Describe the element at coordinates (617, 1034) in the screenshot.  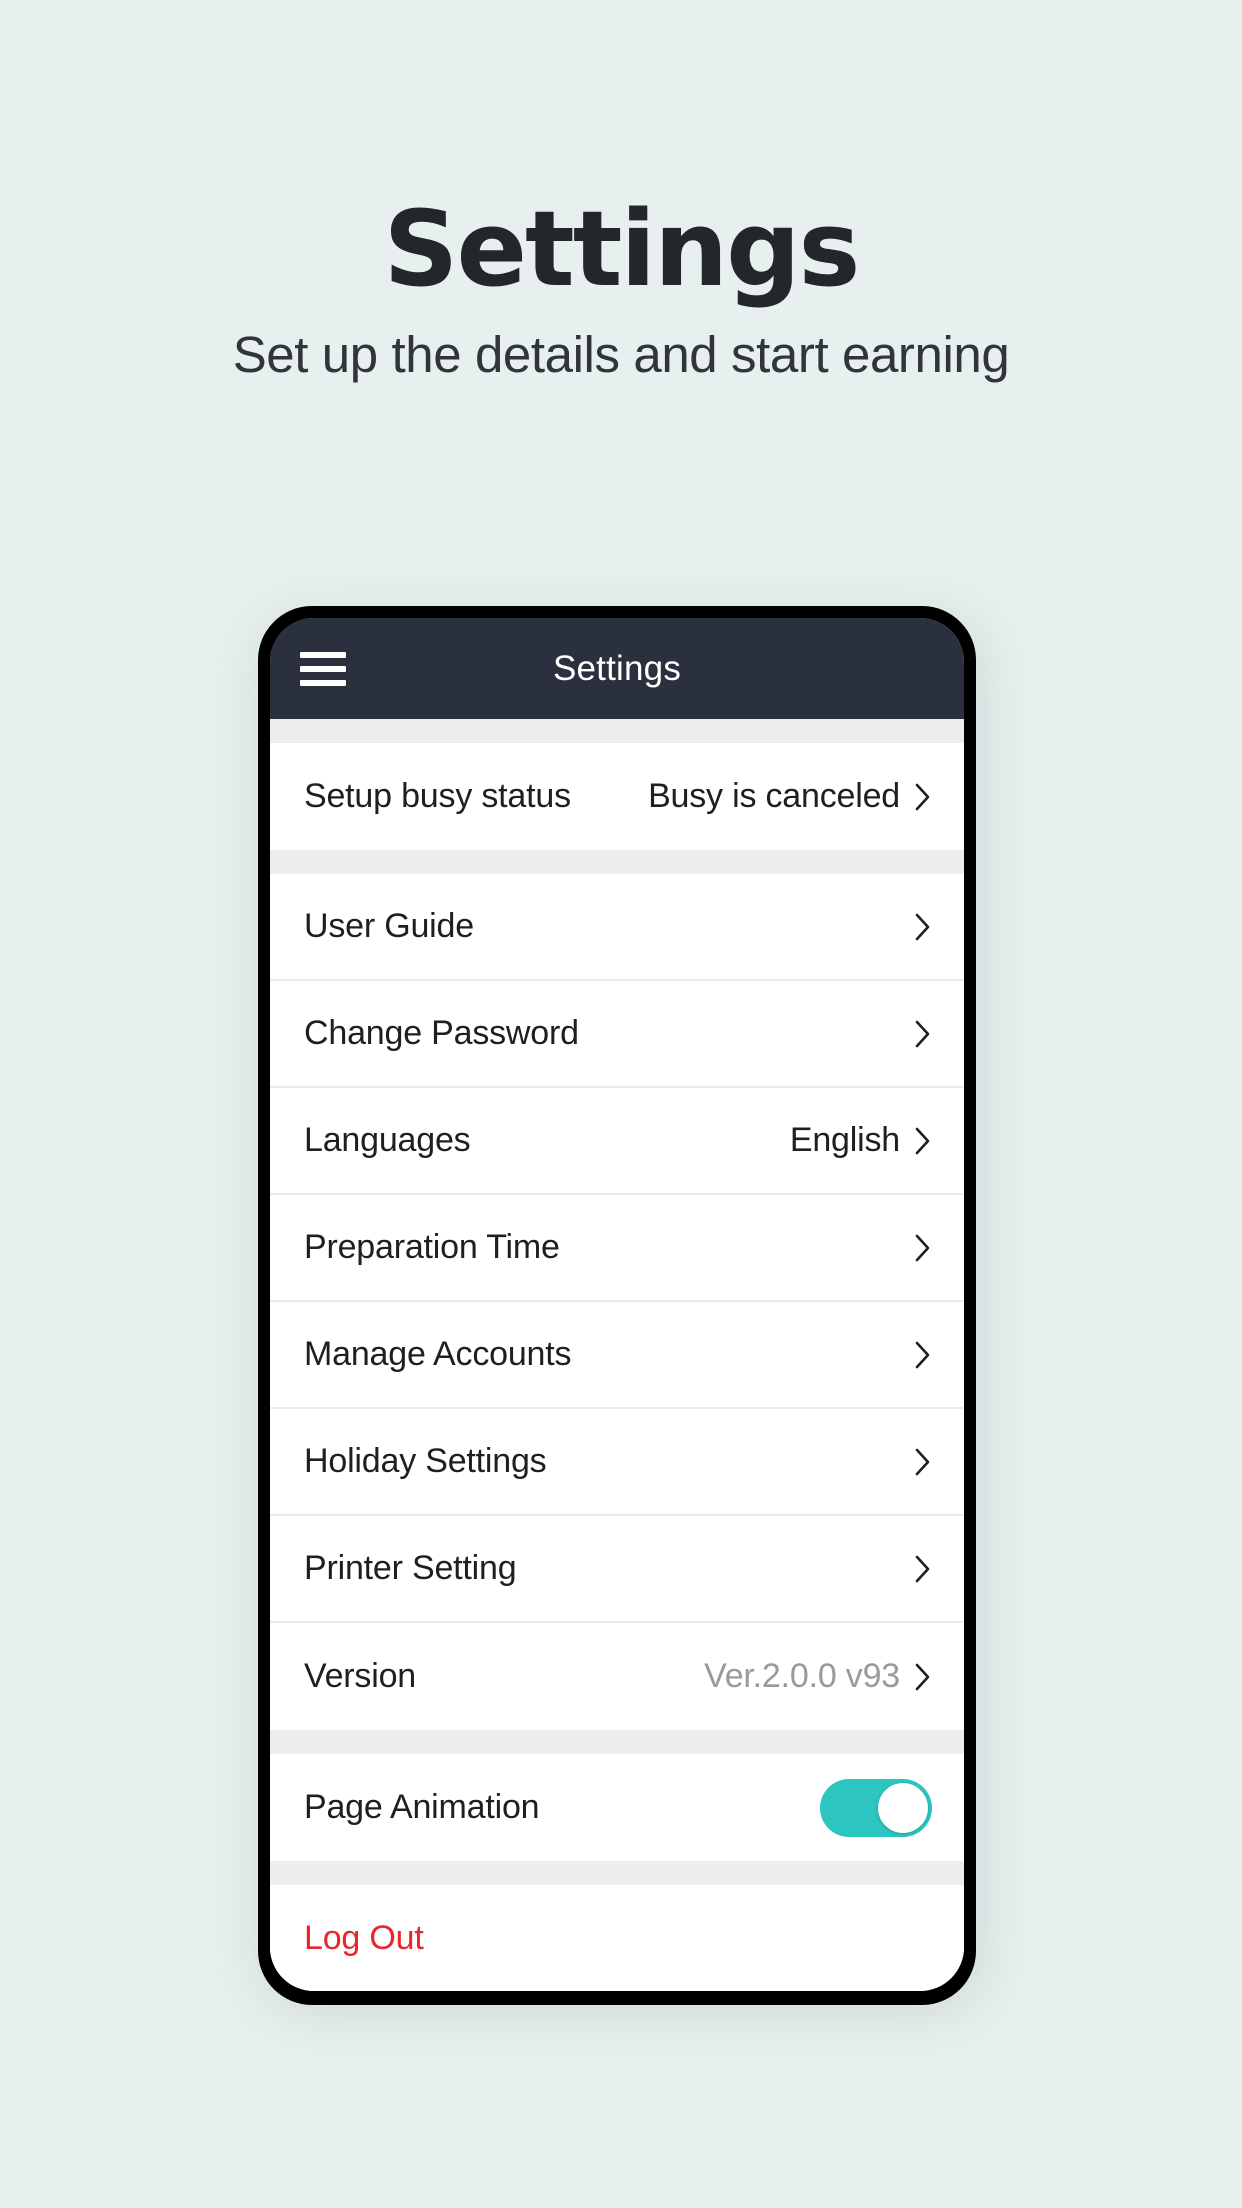
I see `list-item-change-password: Change Password` at that location.